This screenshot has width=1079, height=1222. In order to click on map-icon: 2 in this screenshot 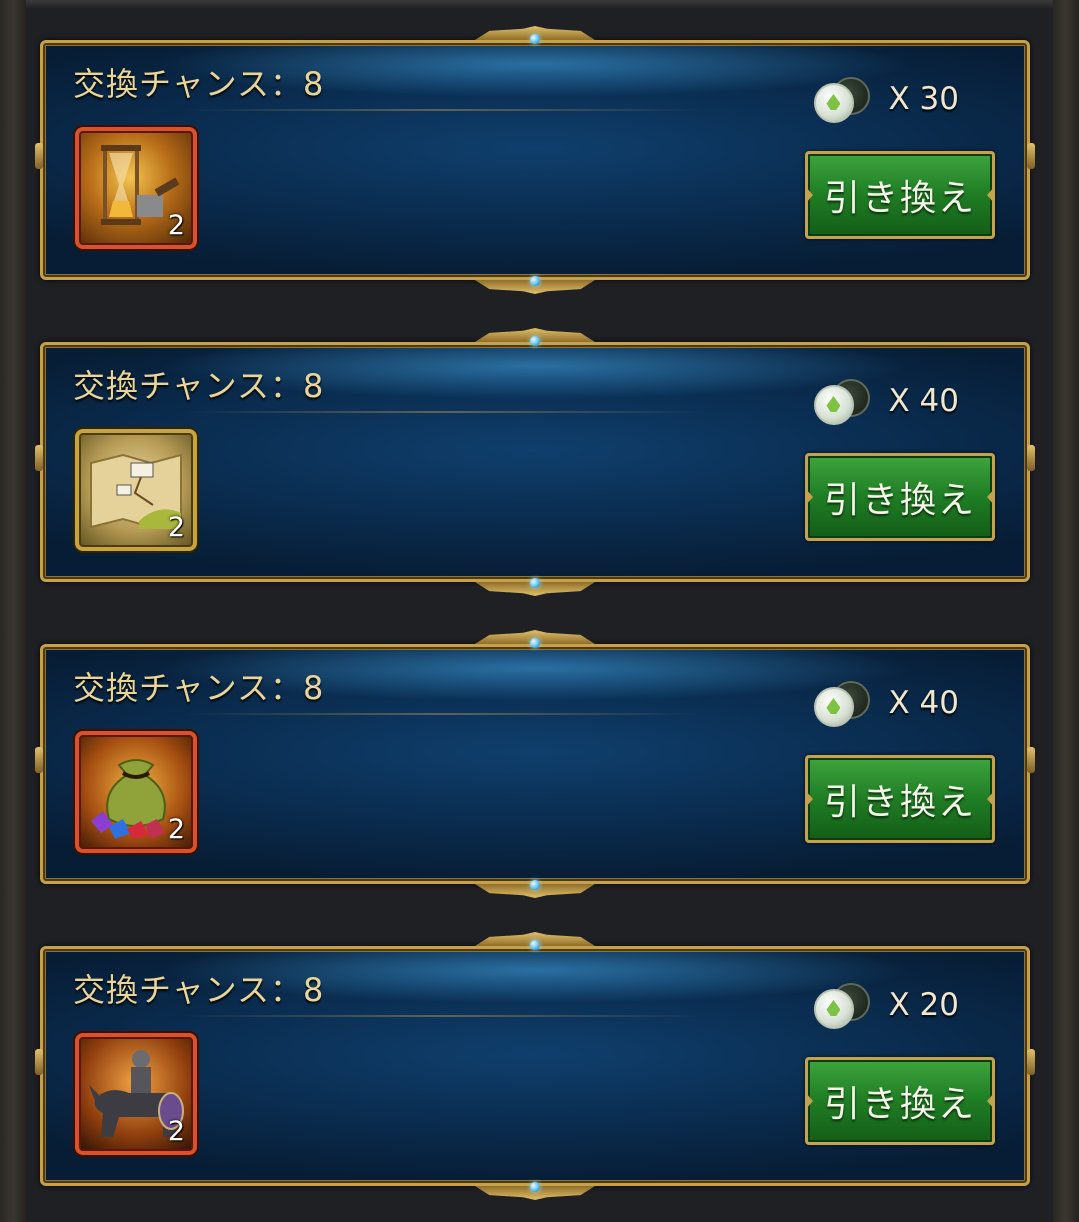, I will do `click(136, 490)`.